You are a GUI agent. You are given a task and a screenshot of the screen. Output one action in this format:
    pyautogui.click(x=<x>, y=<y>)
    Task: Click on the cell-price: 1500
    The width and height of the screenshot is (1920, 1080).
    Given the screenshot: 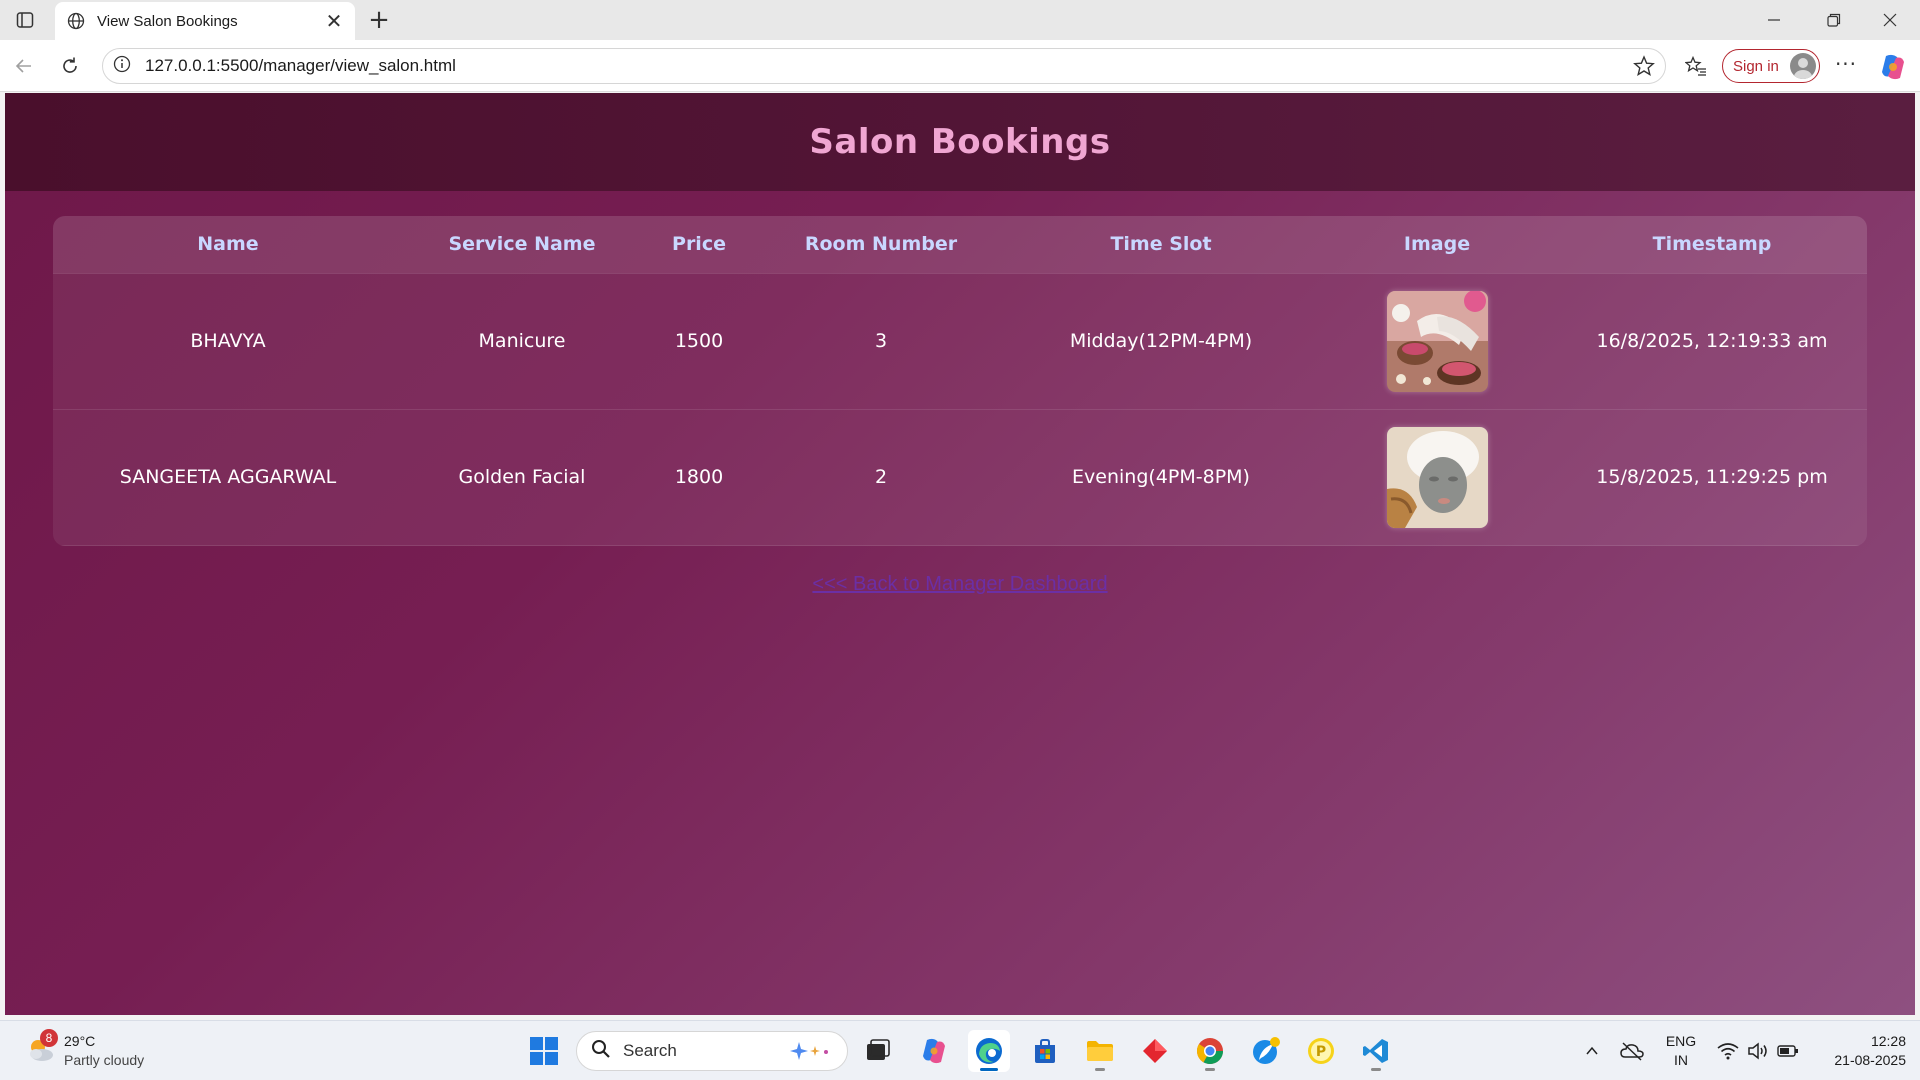 What is the action you would take?
    pyautogui.click(x=699, y=341)
    